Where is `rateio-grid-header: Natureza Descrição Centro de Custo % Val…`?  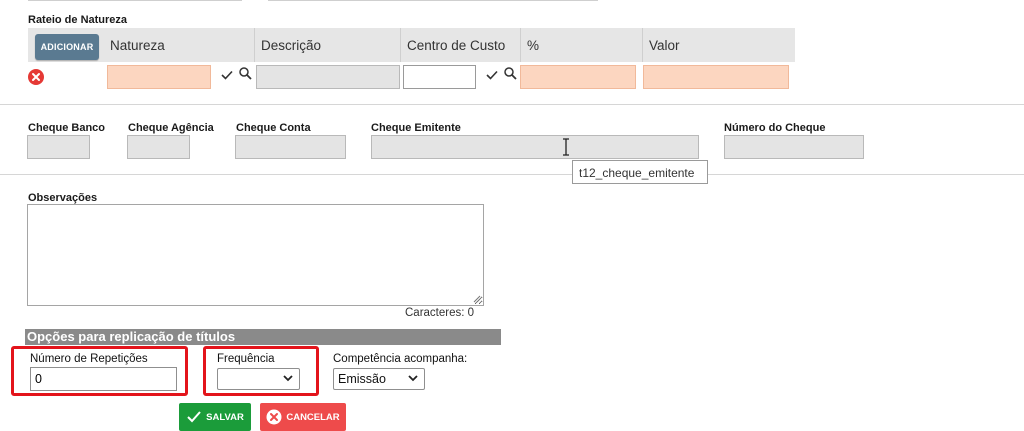
rateio-grid-header: Natureza Descrição Centro de Custo % Val… is located at coordinates (411, 45).